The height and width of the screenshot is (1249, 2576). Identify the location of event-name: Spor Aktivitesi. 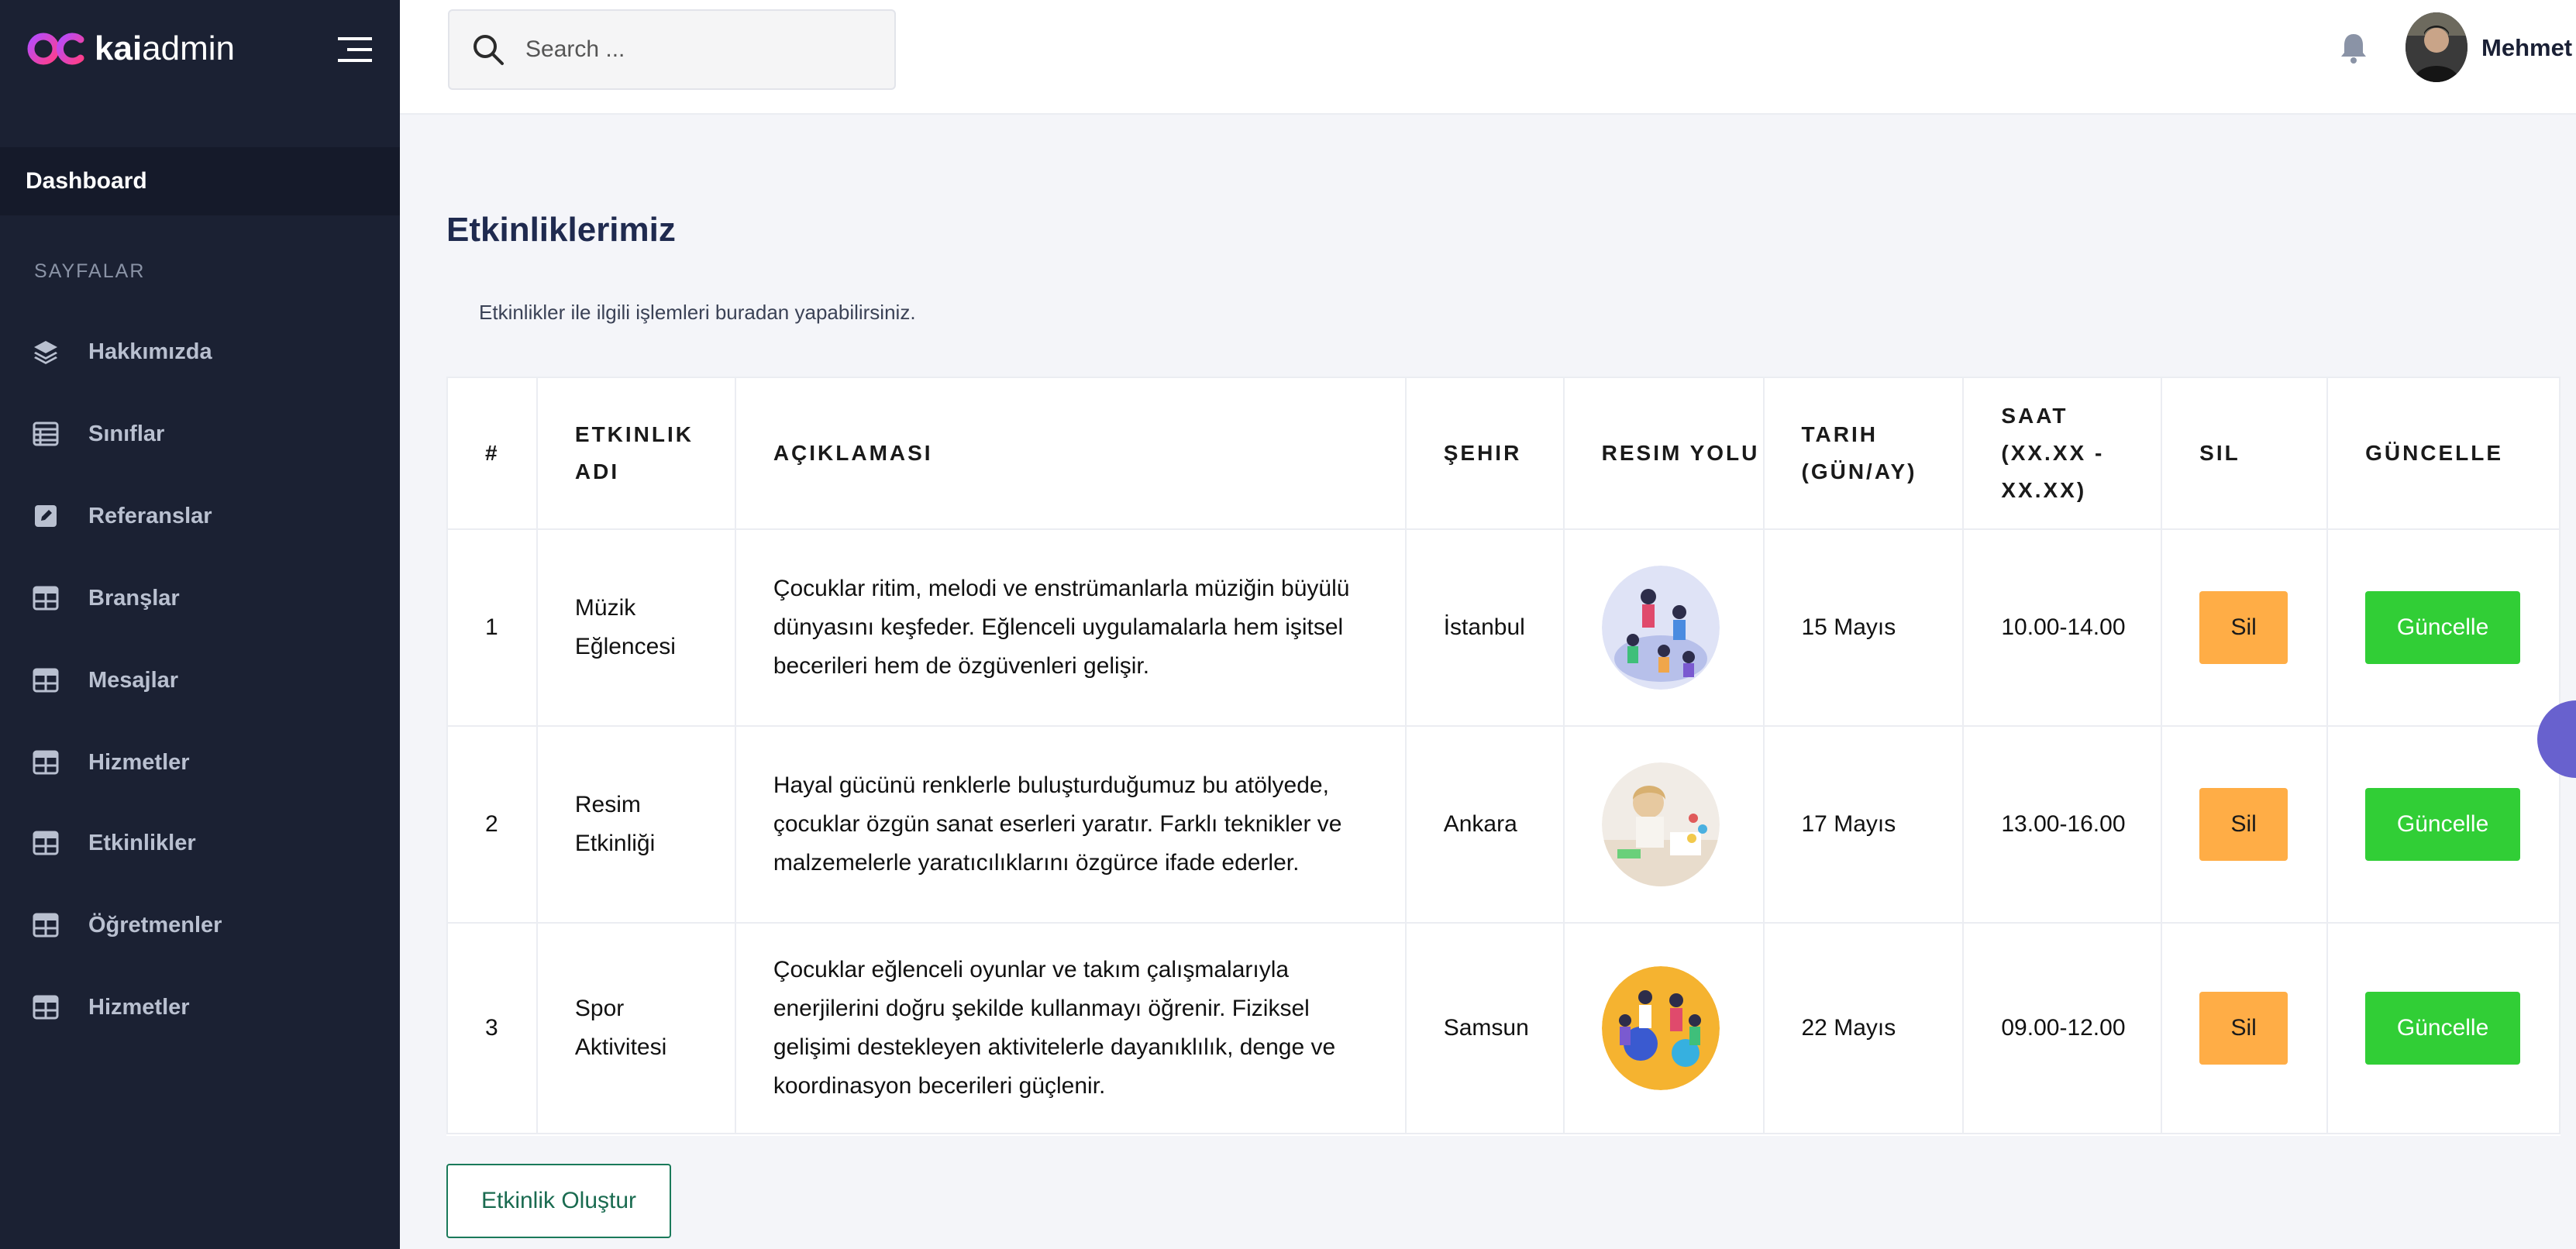
(636, 1028).